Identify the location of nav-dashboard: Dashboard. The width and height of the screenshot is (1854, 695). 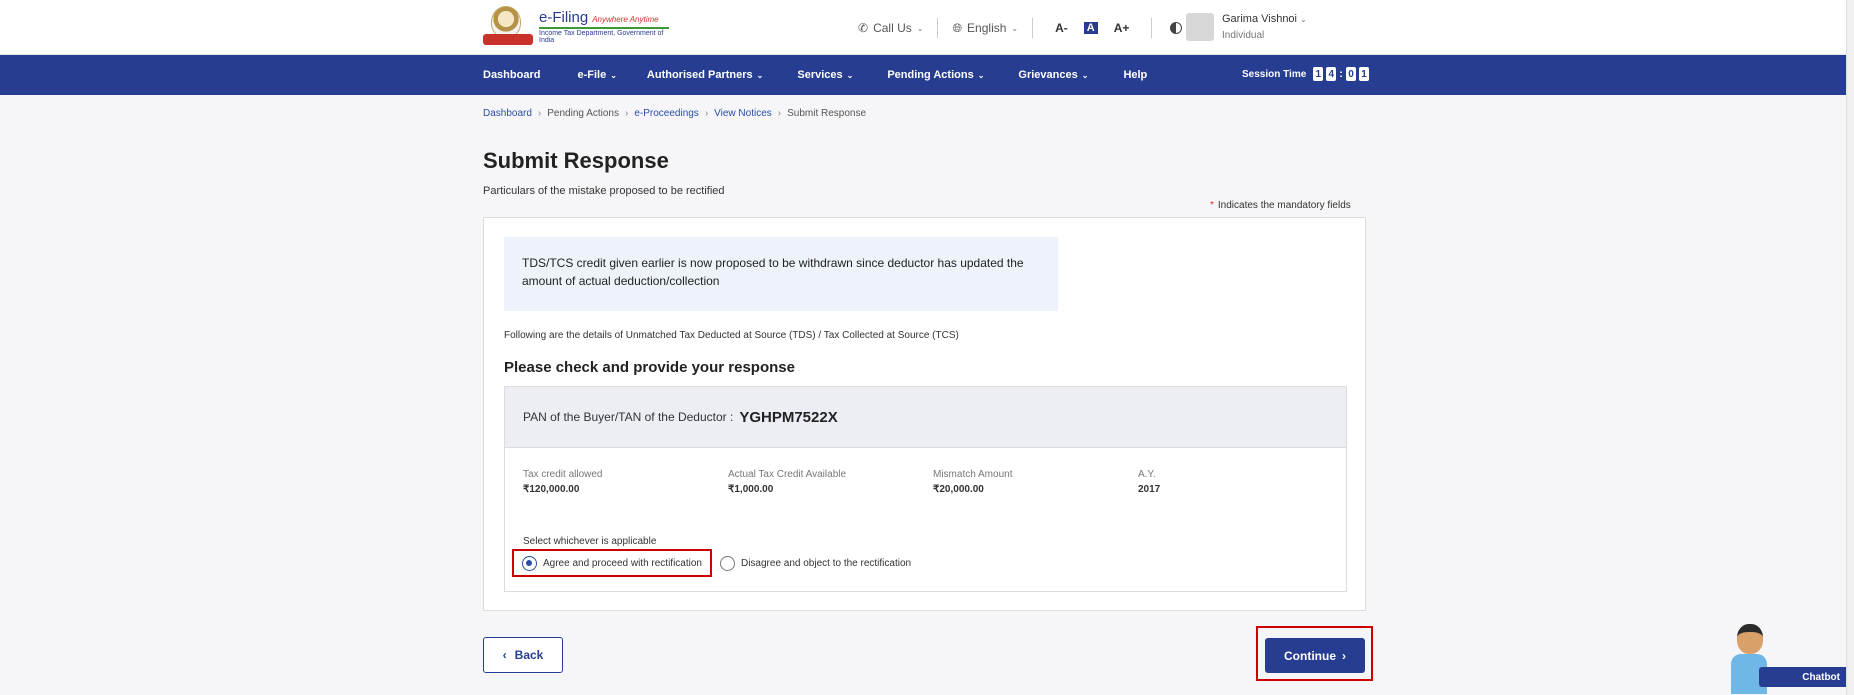
(511, 75).